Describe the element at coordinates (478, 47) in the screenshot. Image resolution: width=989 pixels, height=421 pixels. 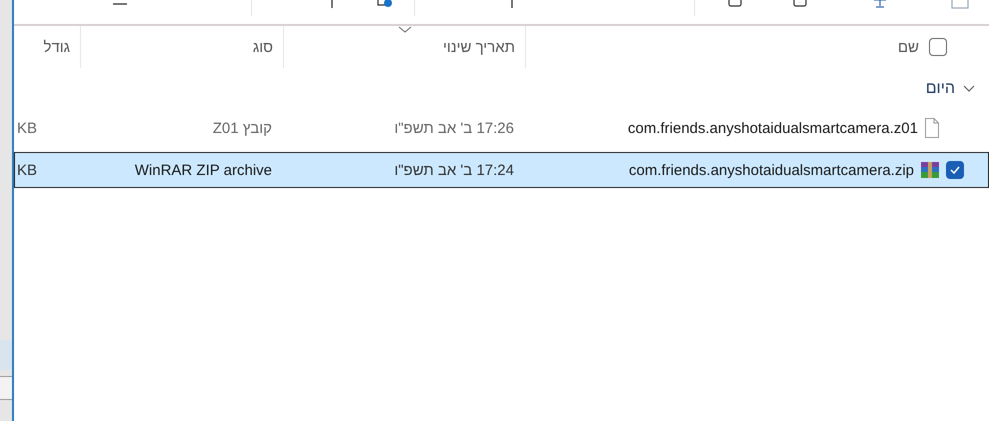
I see `column-header: תאריך שינוי` at that location.